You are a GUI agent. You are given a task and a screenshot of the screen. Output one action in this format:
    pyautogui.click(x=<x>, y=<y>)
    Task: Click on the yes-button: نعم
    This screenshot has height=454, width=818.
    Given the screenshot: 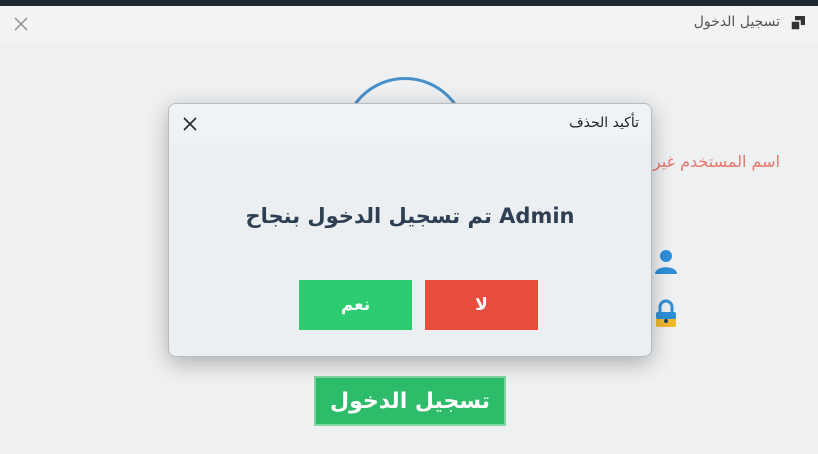 What is the action you would take?
    pyautogui.click(x=355, y=305)
    